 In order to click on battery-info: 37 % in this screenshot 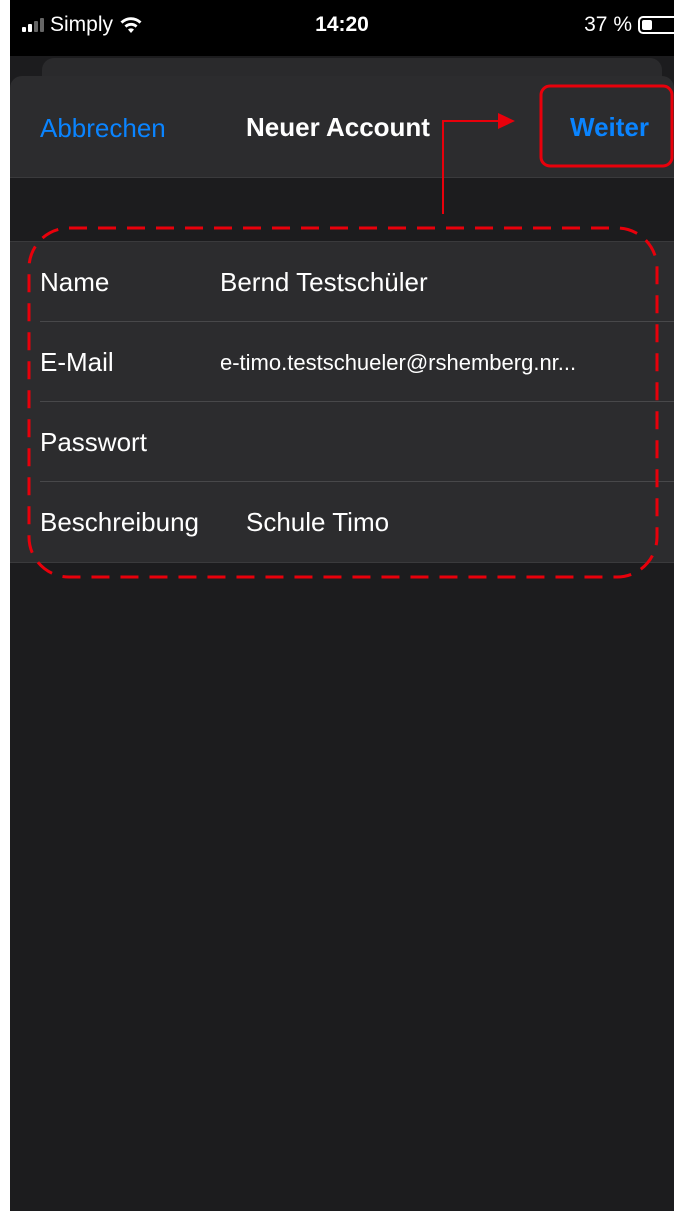, I will do `click(629, 25)`.